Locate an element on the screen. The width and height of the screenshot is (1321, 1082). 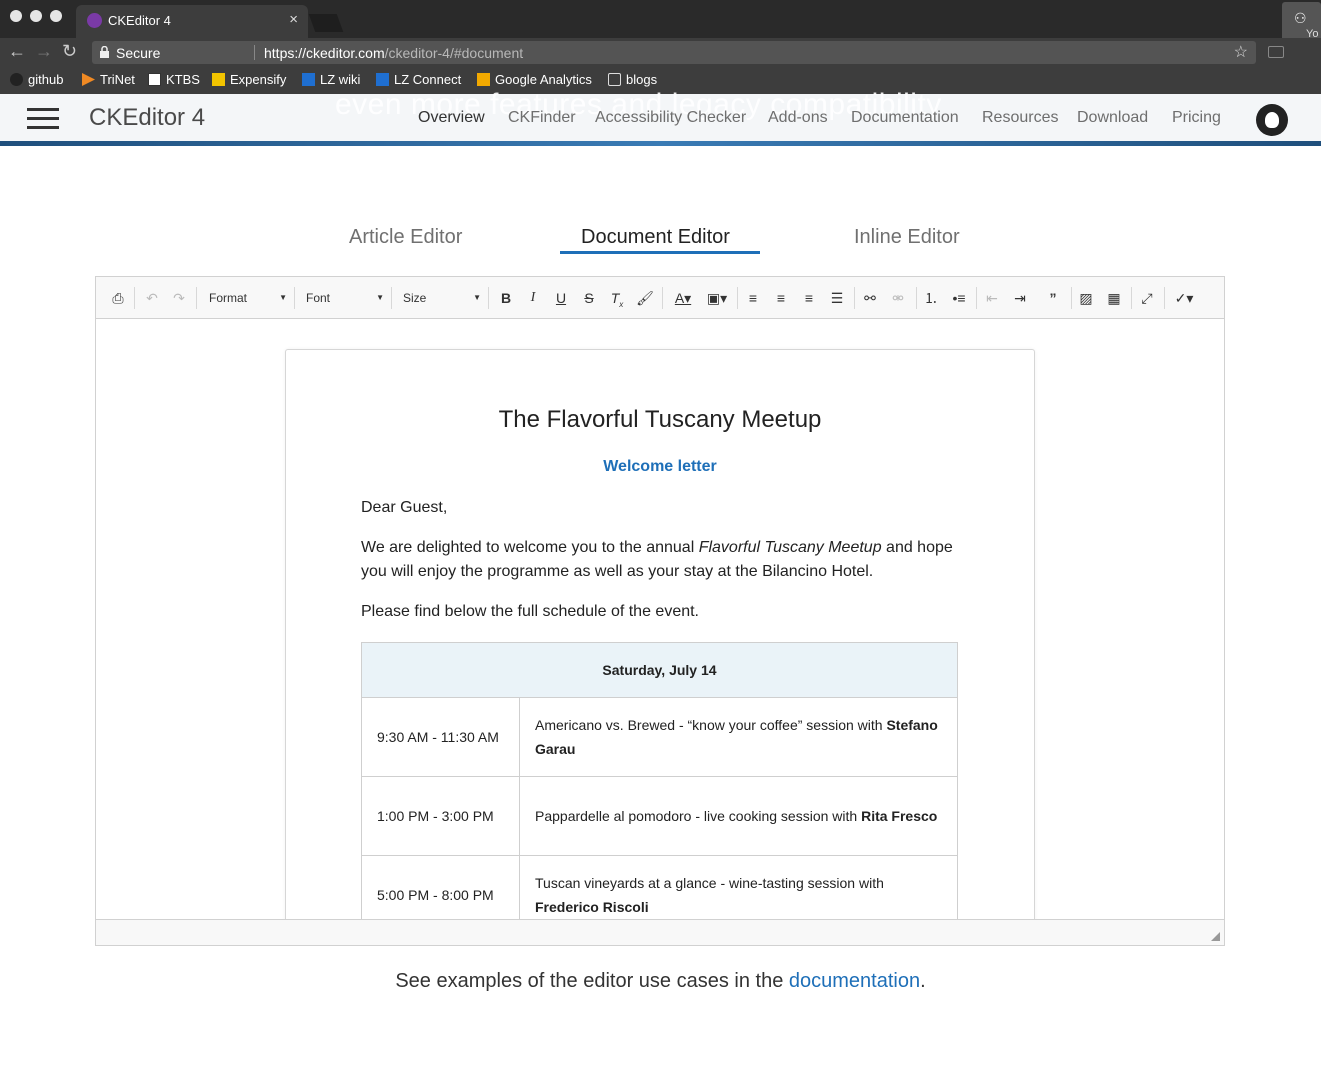
spellcheck-icon: ✓▾ is located at coordinates (1184, 298).